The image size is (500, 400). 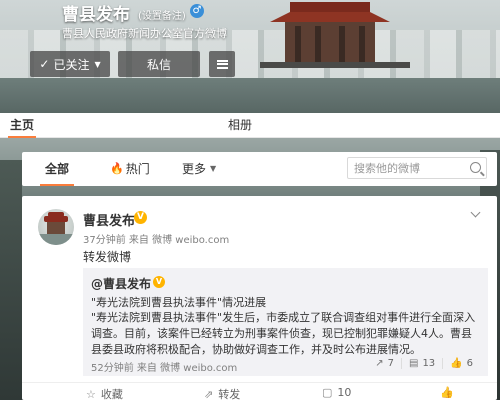 What do you see at coordinates (44, 64) in the screenshot?
I see `check-icon: ✓` at bounding box center [44, 64].